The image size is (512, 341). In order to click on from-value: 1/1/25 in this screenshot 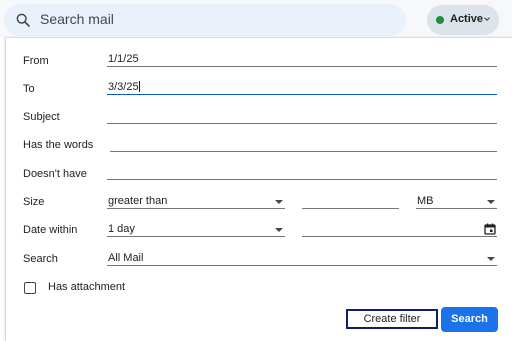, I will do `click(123, 59)`.